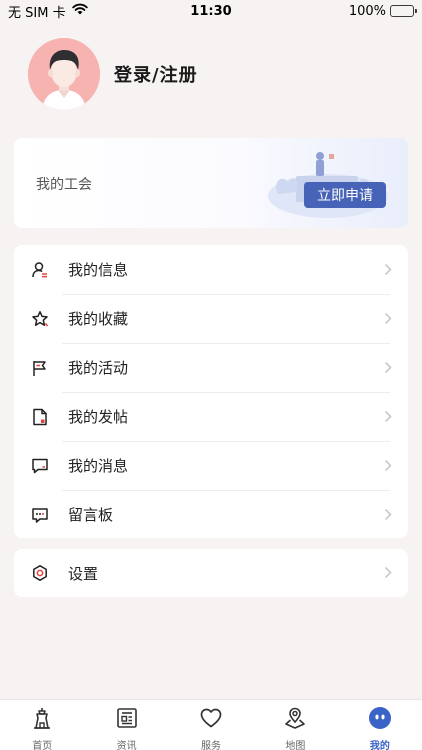  I want to click on profile-face-icon, so click(380, 720).